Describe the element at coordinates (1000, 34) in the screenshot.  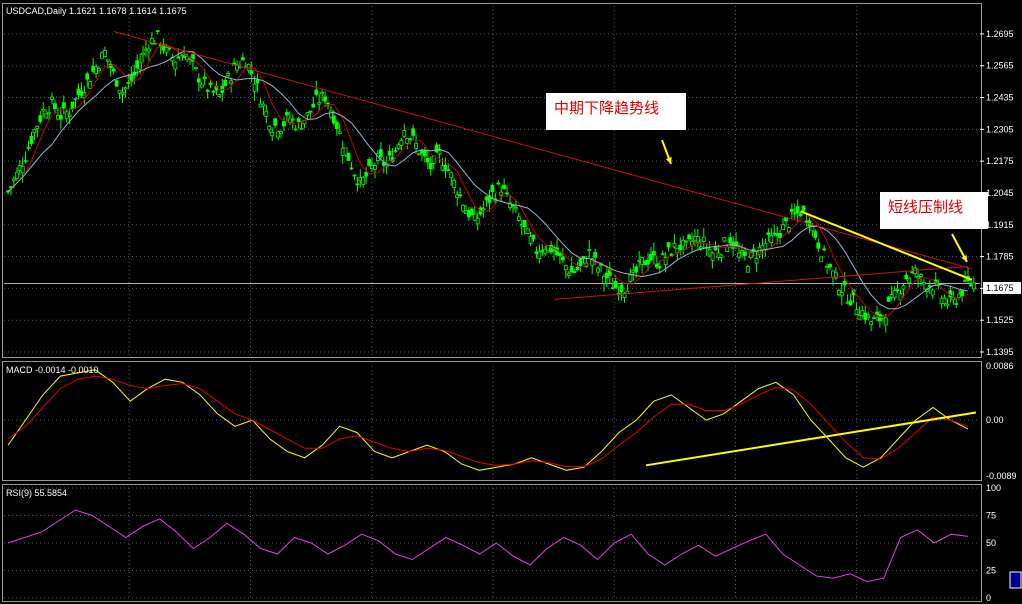
I see `price-tick-label: 1.2695` at that location.